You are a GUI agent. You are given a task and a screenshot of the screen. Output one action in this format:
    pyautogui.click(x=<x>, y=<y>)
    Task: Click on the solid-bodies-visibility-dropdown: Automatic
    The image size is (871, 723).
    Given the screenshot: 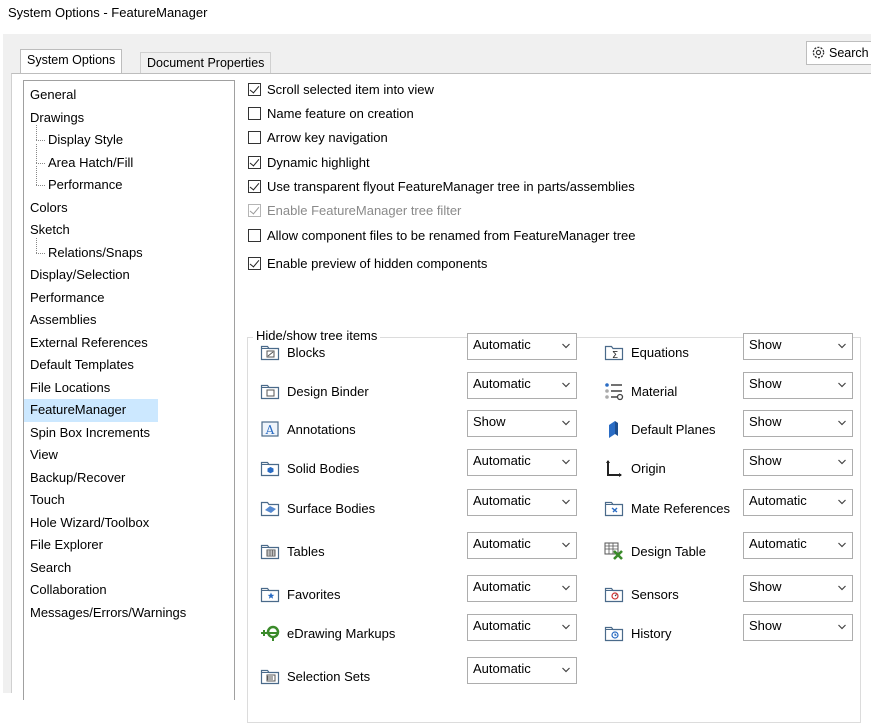 What is the action you would take?
    pyautogui.click(x=522, y=462)
    